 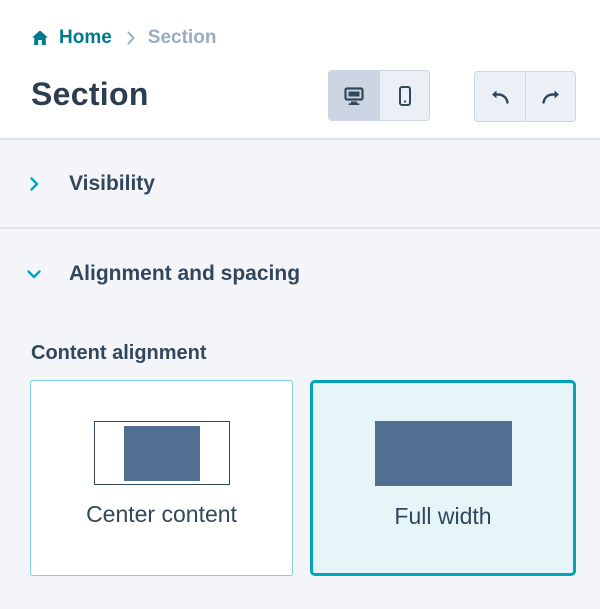 What do you see at coordinates (182, 37) in the screenshot?
I see `breadcrumb-current: Section` at bounding box center [182, 37].